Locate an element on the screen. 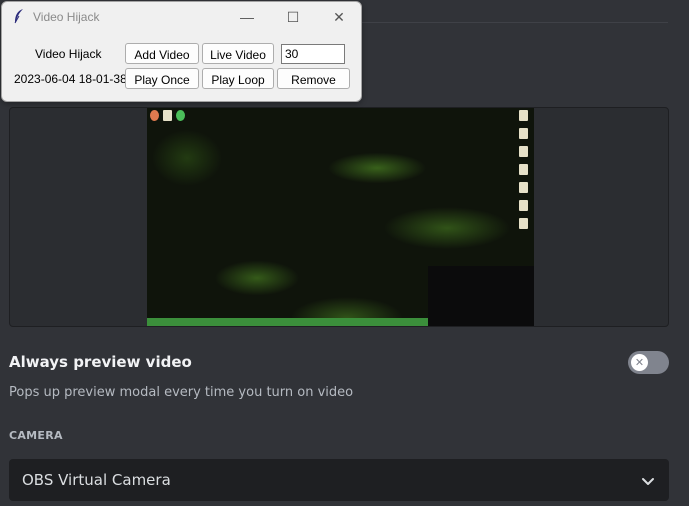 Image resolution: width=689 pixels, height=506 pixels. always-preview-toggle: ✕ is located at coordinates (648, 362).